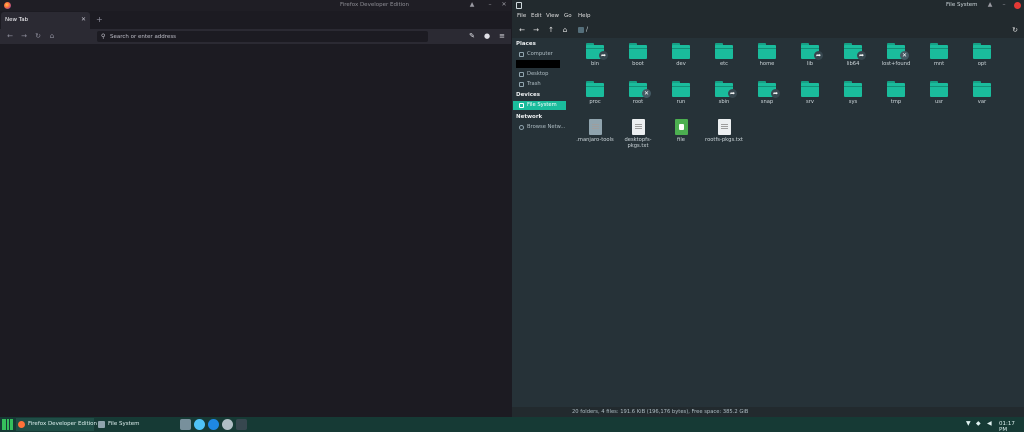 The width and height of the screenshot is (1024, 432). I want to click on web-browser-launcher-icon, so click(199, 424).